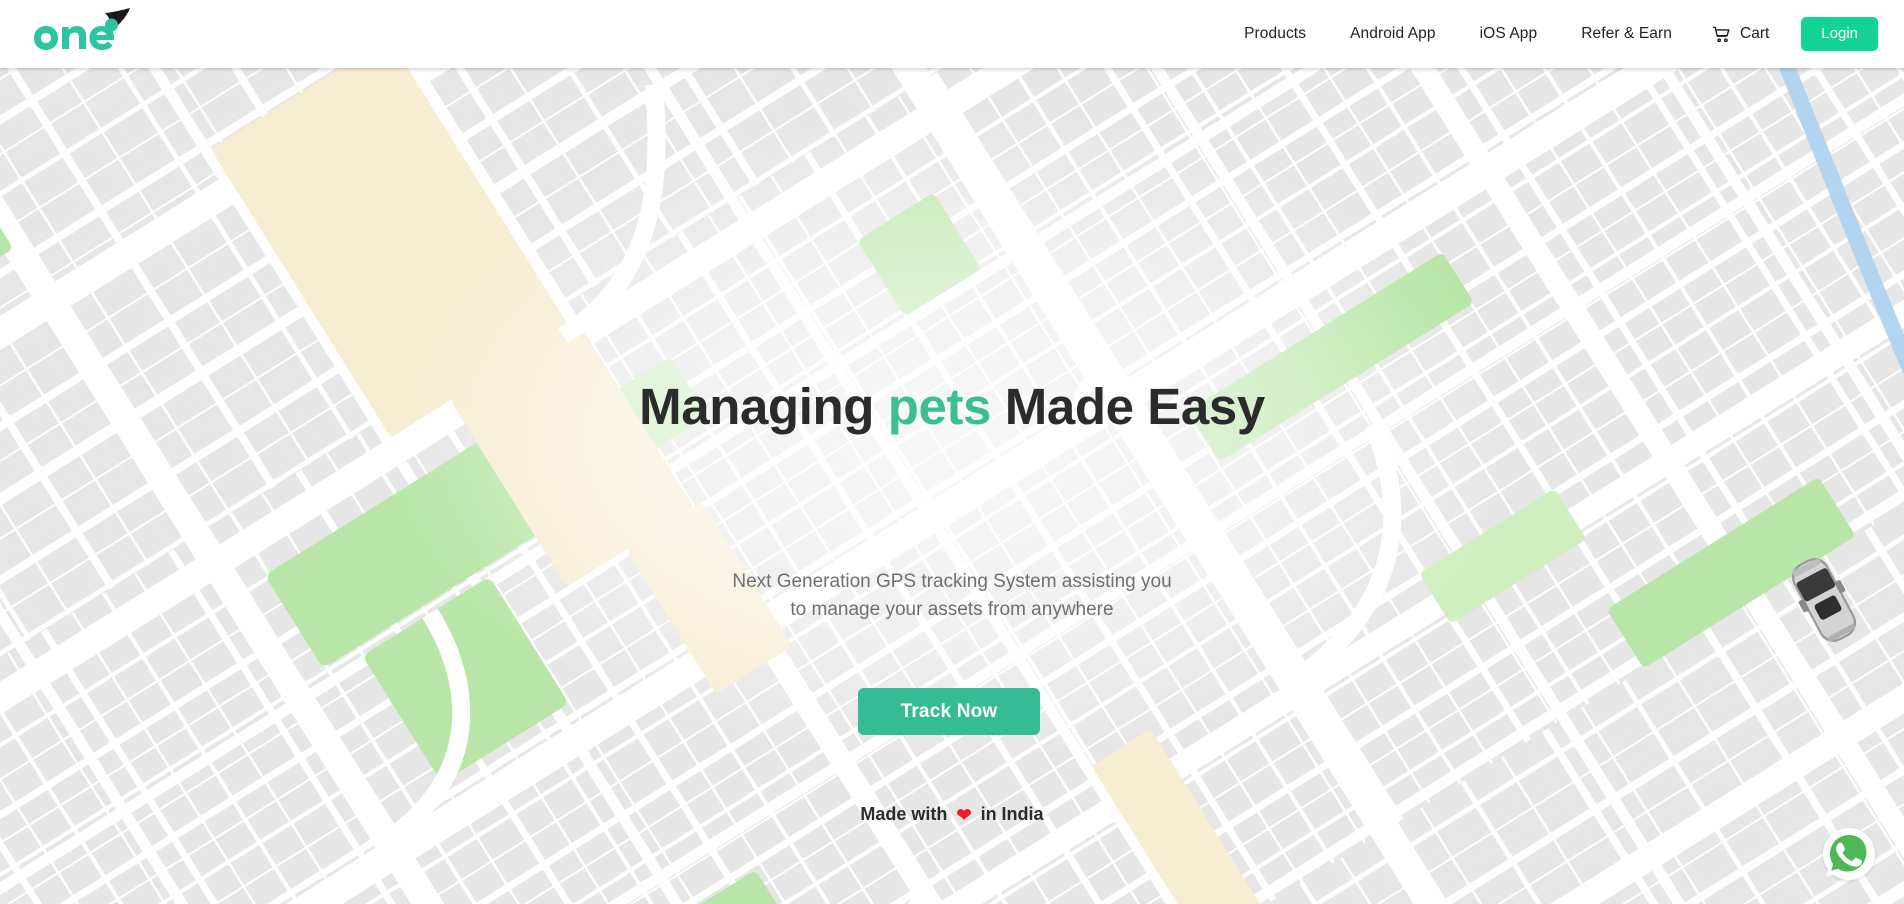  I want to click on whatsapp-chat-button, so click(1849, 854).